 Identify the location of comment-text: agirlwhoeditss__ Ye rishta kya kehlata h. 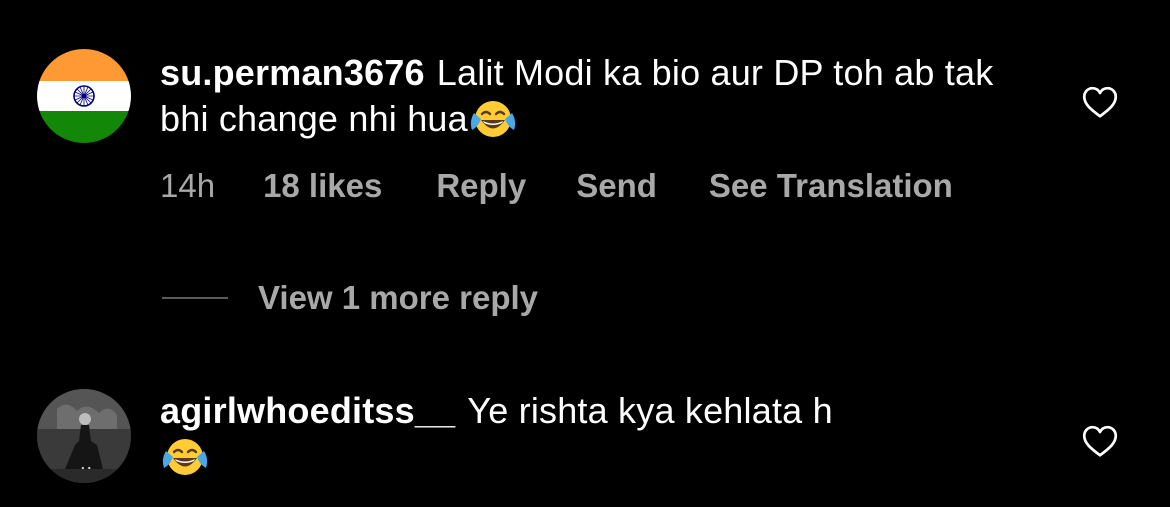
(600, 434).